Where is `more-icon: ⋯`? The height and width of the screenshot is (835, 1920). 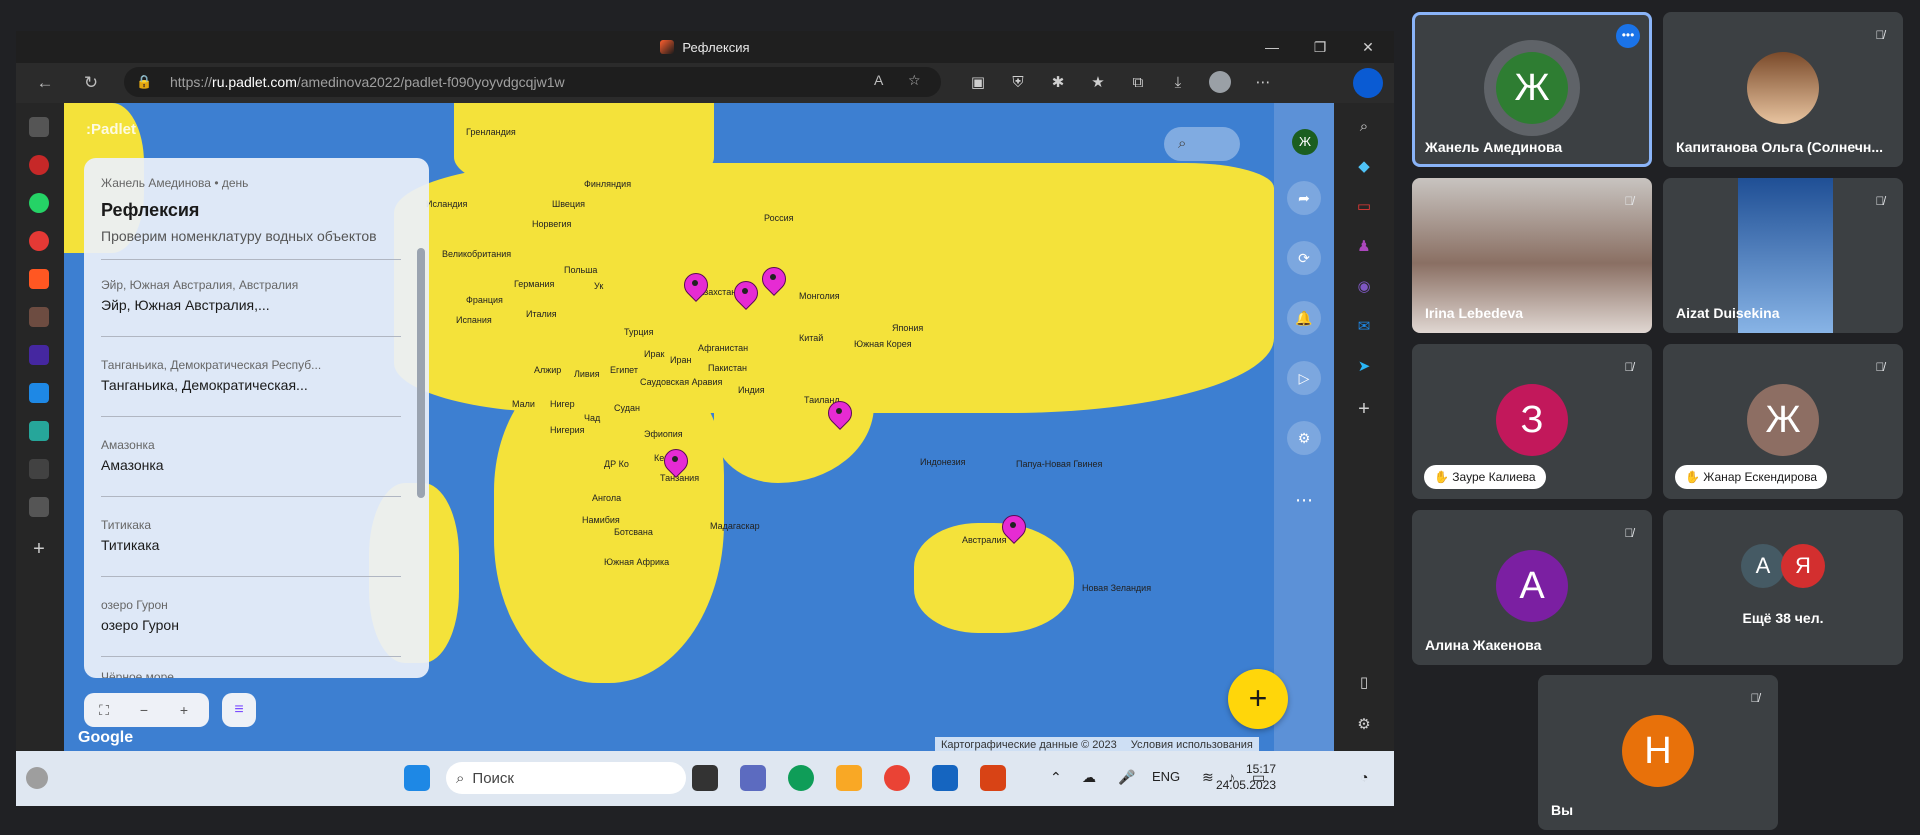
more-icon: ⋯ is located at coordinates (1304, 500).